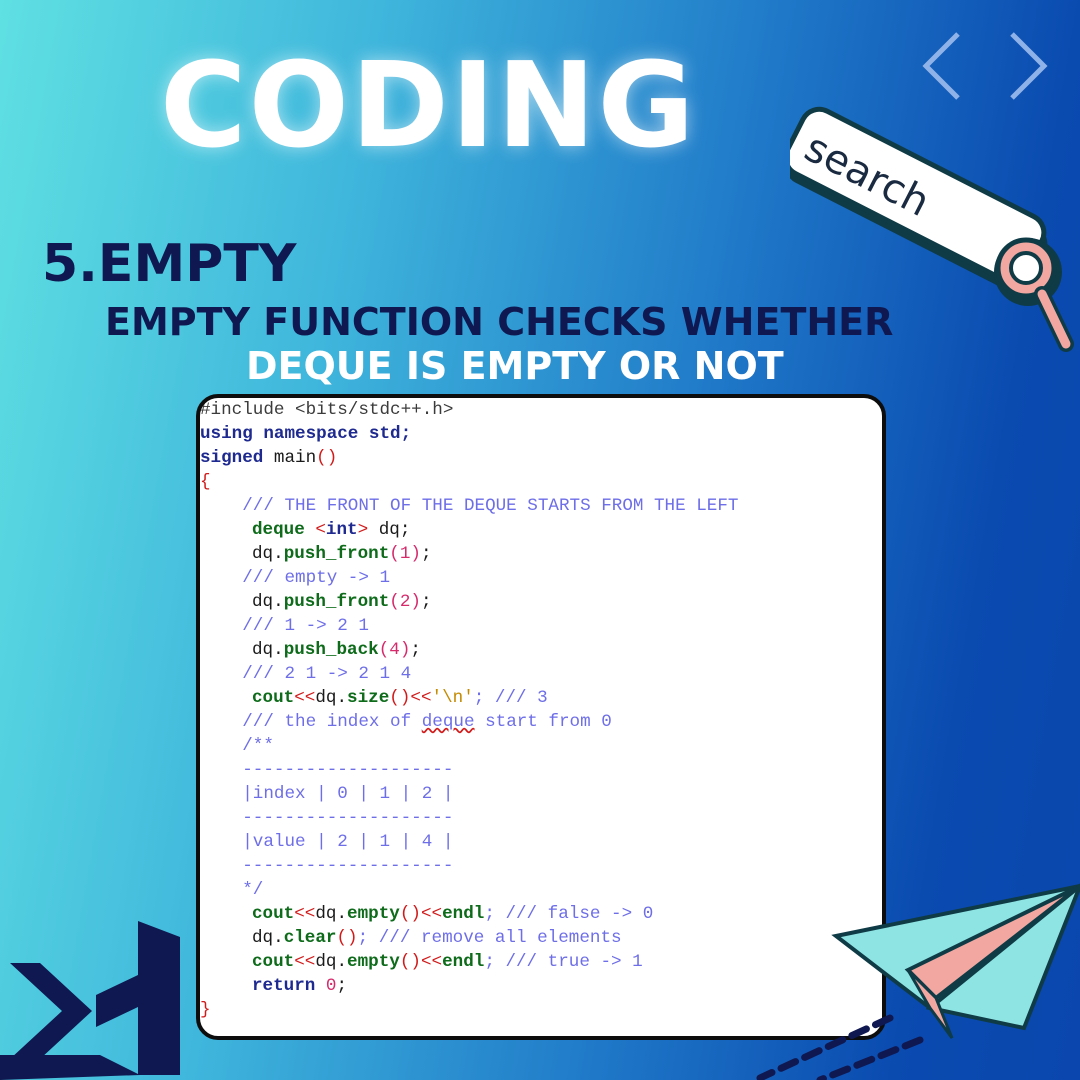  What do you see at coordinates (169, 264) in the screenshot?
I see `section-heading: 5.EMPTY` at bounding box center [169, 264].